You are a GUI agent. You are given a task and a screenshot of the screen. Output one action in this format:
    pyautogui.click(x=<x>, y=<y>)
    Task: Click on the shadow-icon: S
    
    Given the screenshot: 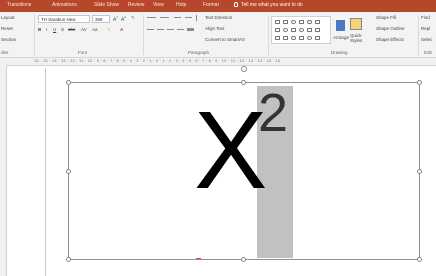 What is the action you would take?
    pyautogui.click(x=62, y=29)
    